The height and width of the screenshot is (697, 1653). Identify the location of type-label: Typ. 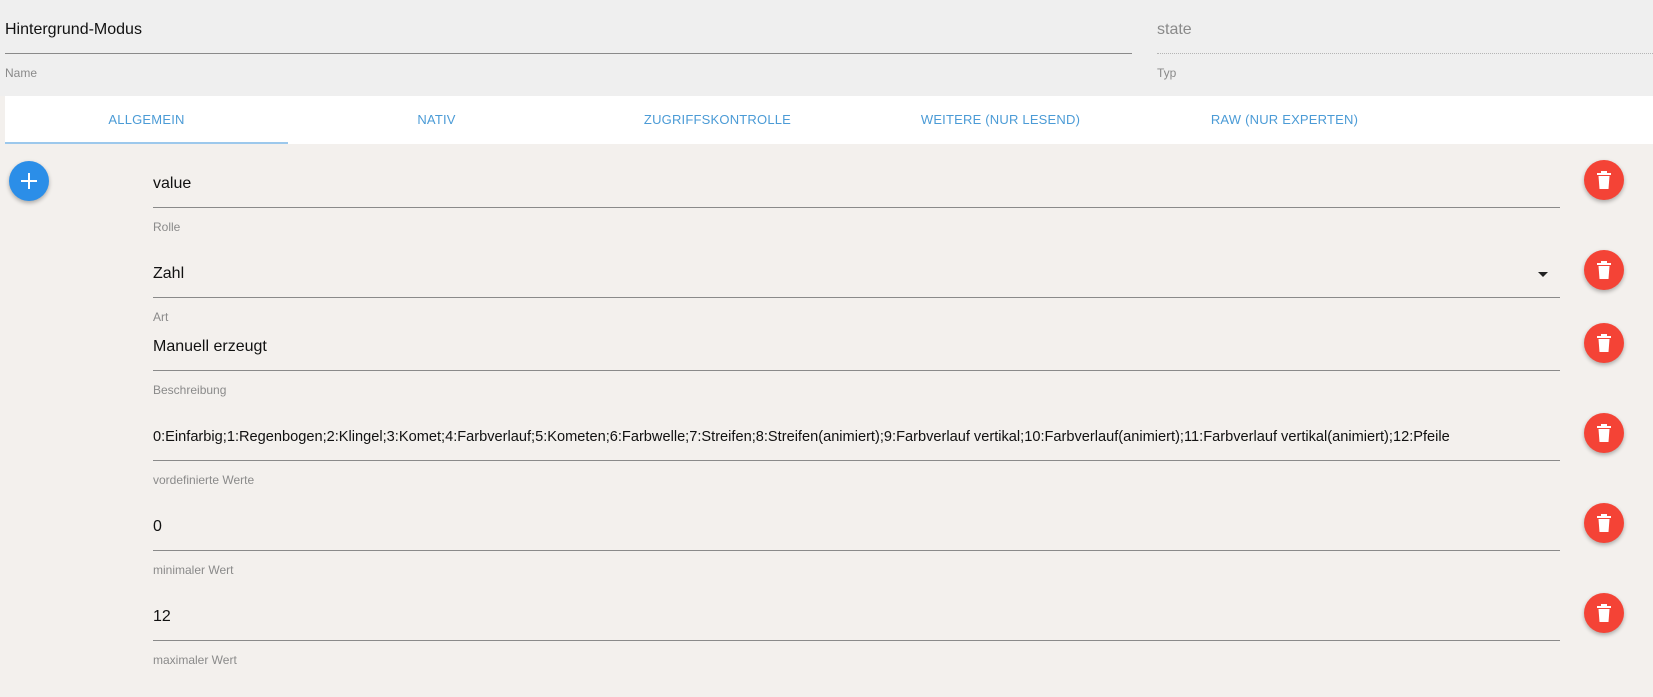
(1167, 73).